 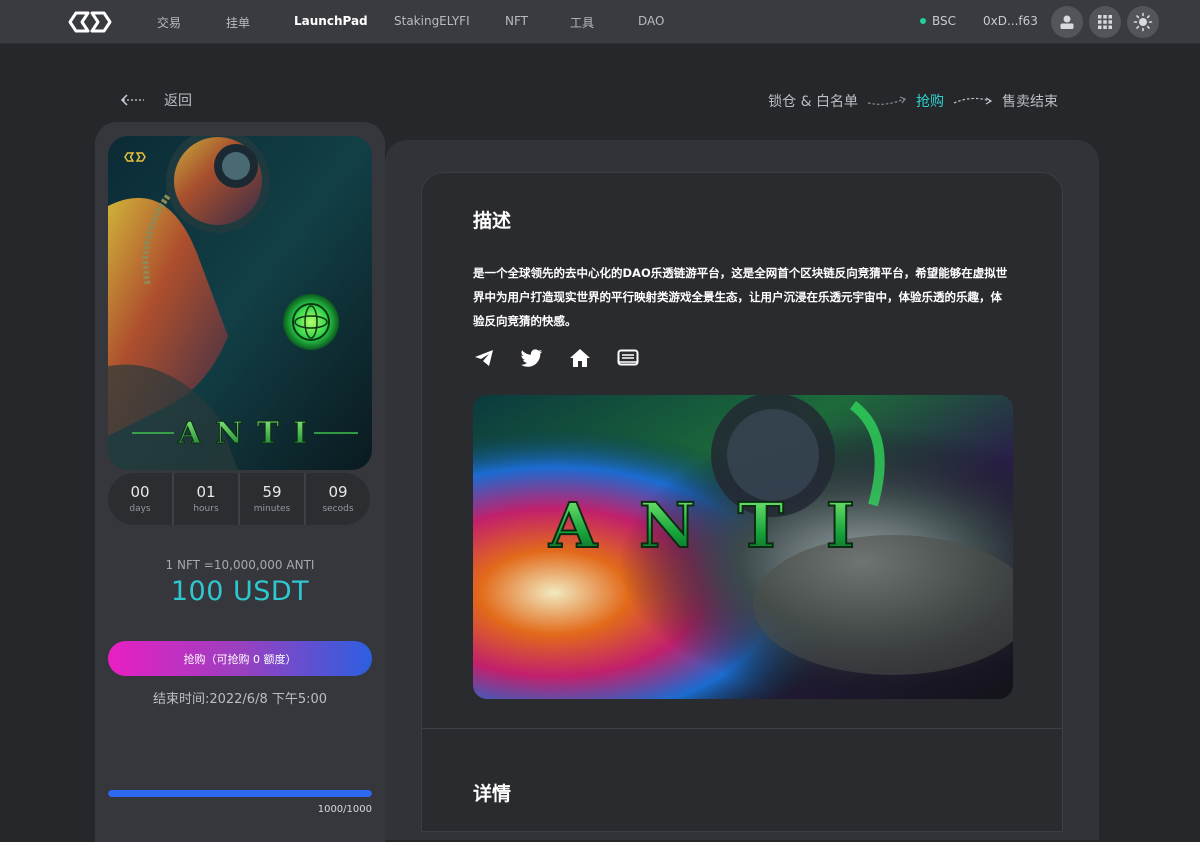 I want to click on step-purchase: 抢购, so click(x=930, y=102).